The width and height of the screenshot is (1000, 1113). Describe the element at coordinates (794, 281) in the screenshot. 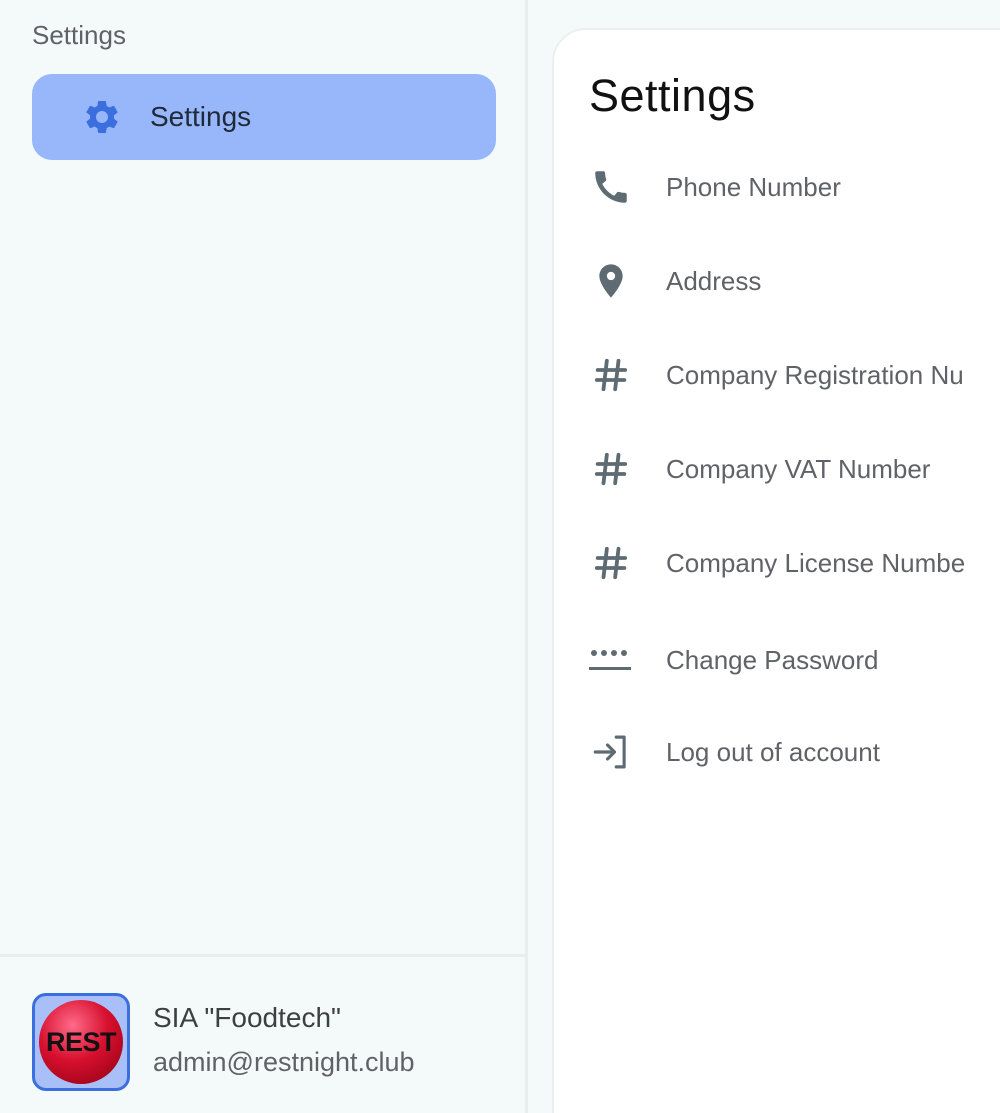

I see `settings-row-address: Address` at that location.